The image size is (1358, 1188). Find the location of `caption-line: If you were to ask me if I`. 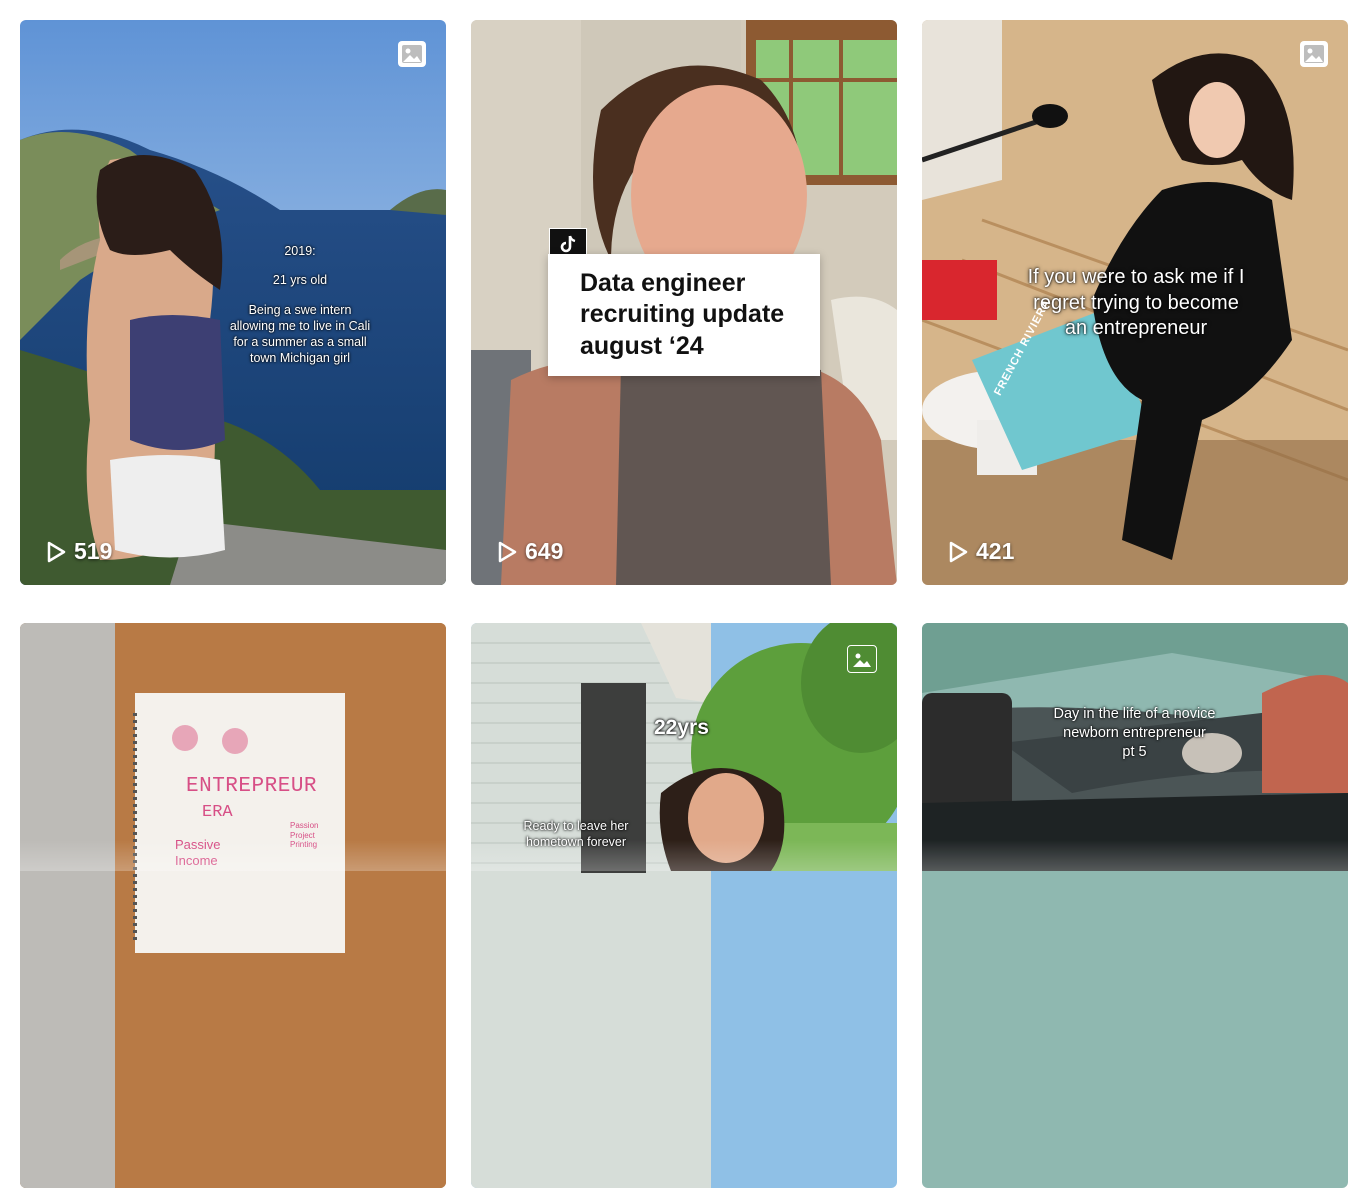

caption-line: If you were to ask me if I is located at coordinates (1136, 277).